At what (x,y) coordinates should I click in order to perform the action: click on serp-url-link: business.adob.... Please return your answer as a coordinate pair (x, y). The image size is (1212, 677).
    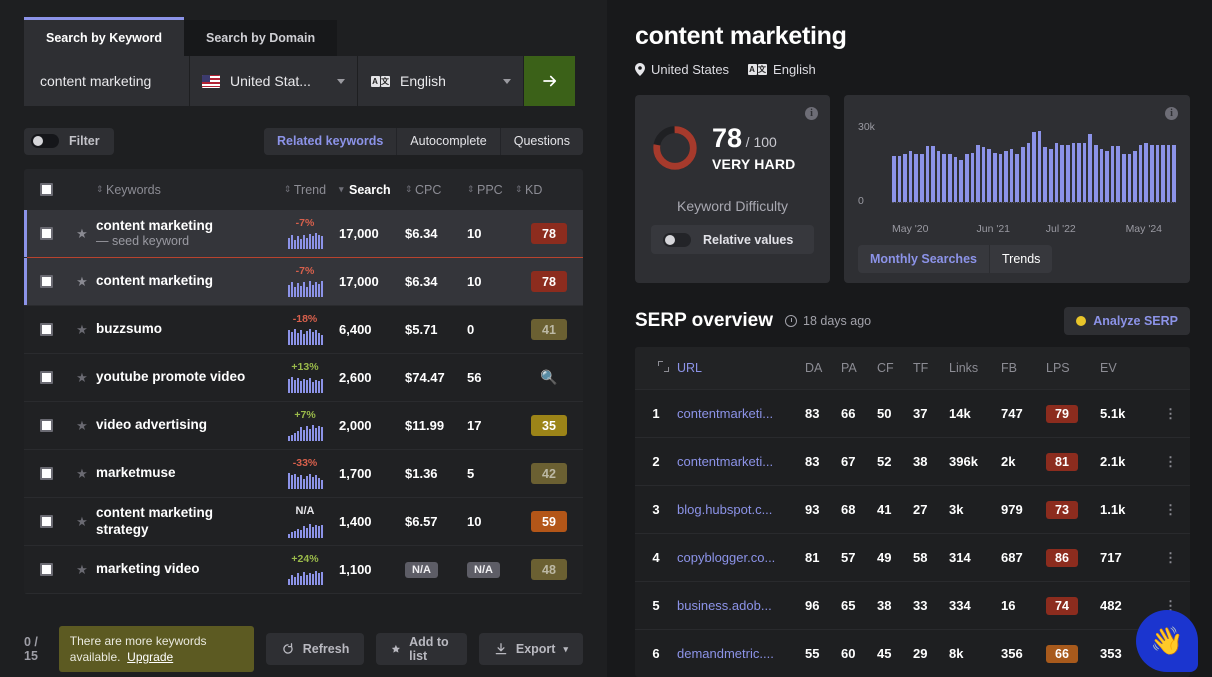
    Looking at the image, I should click on (741, 605).